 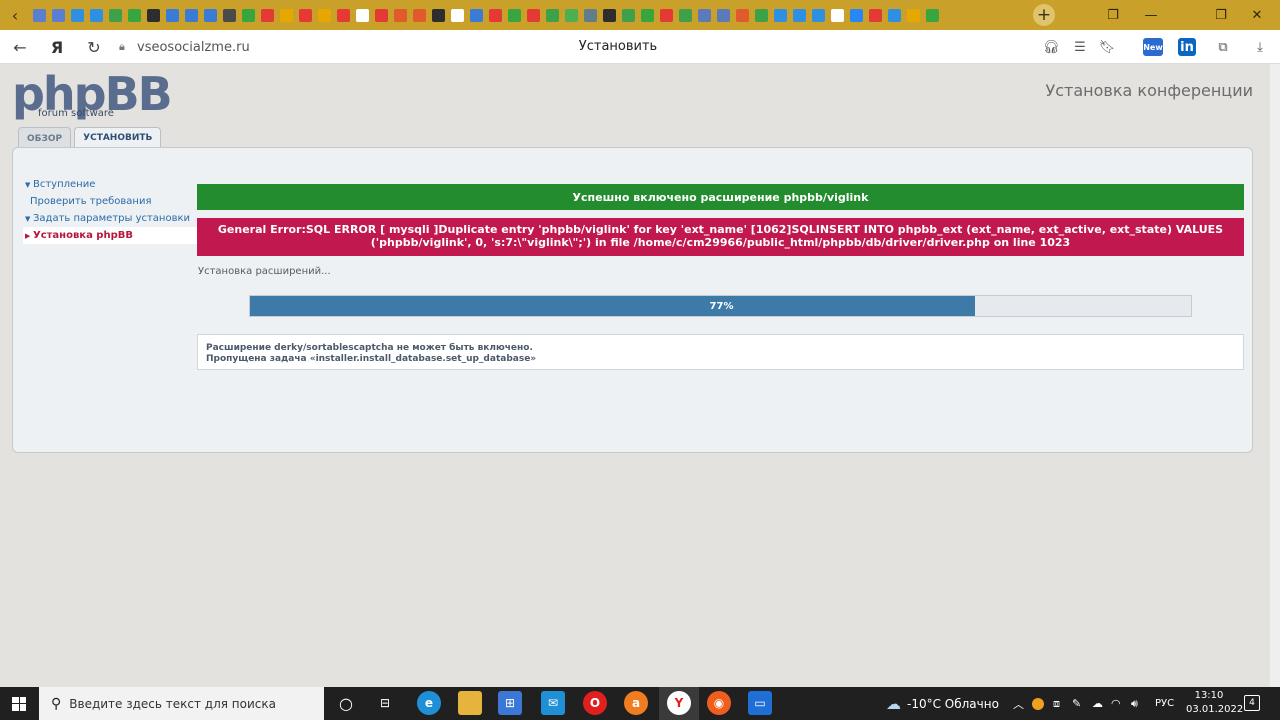 I want to click on bookmark-icon: 🔖︎, so click(x=1107, y=47).